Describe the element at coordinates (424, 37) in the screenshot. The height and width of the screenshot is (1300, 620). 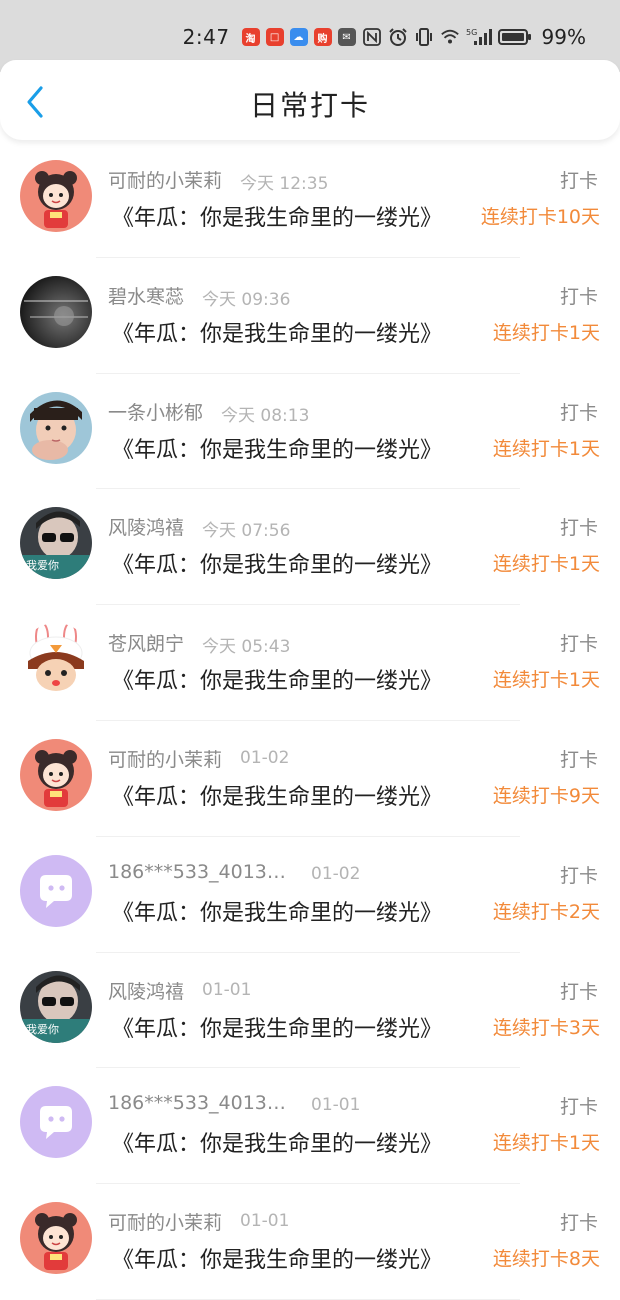
I see `vibrate-icon` at that location.